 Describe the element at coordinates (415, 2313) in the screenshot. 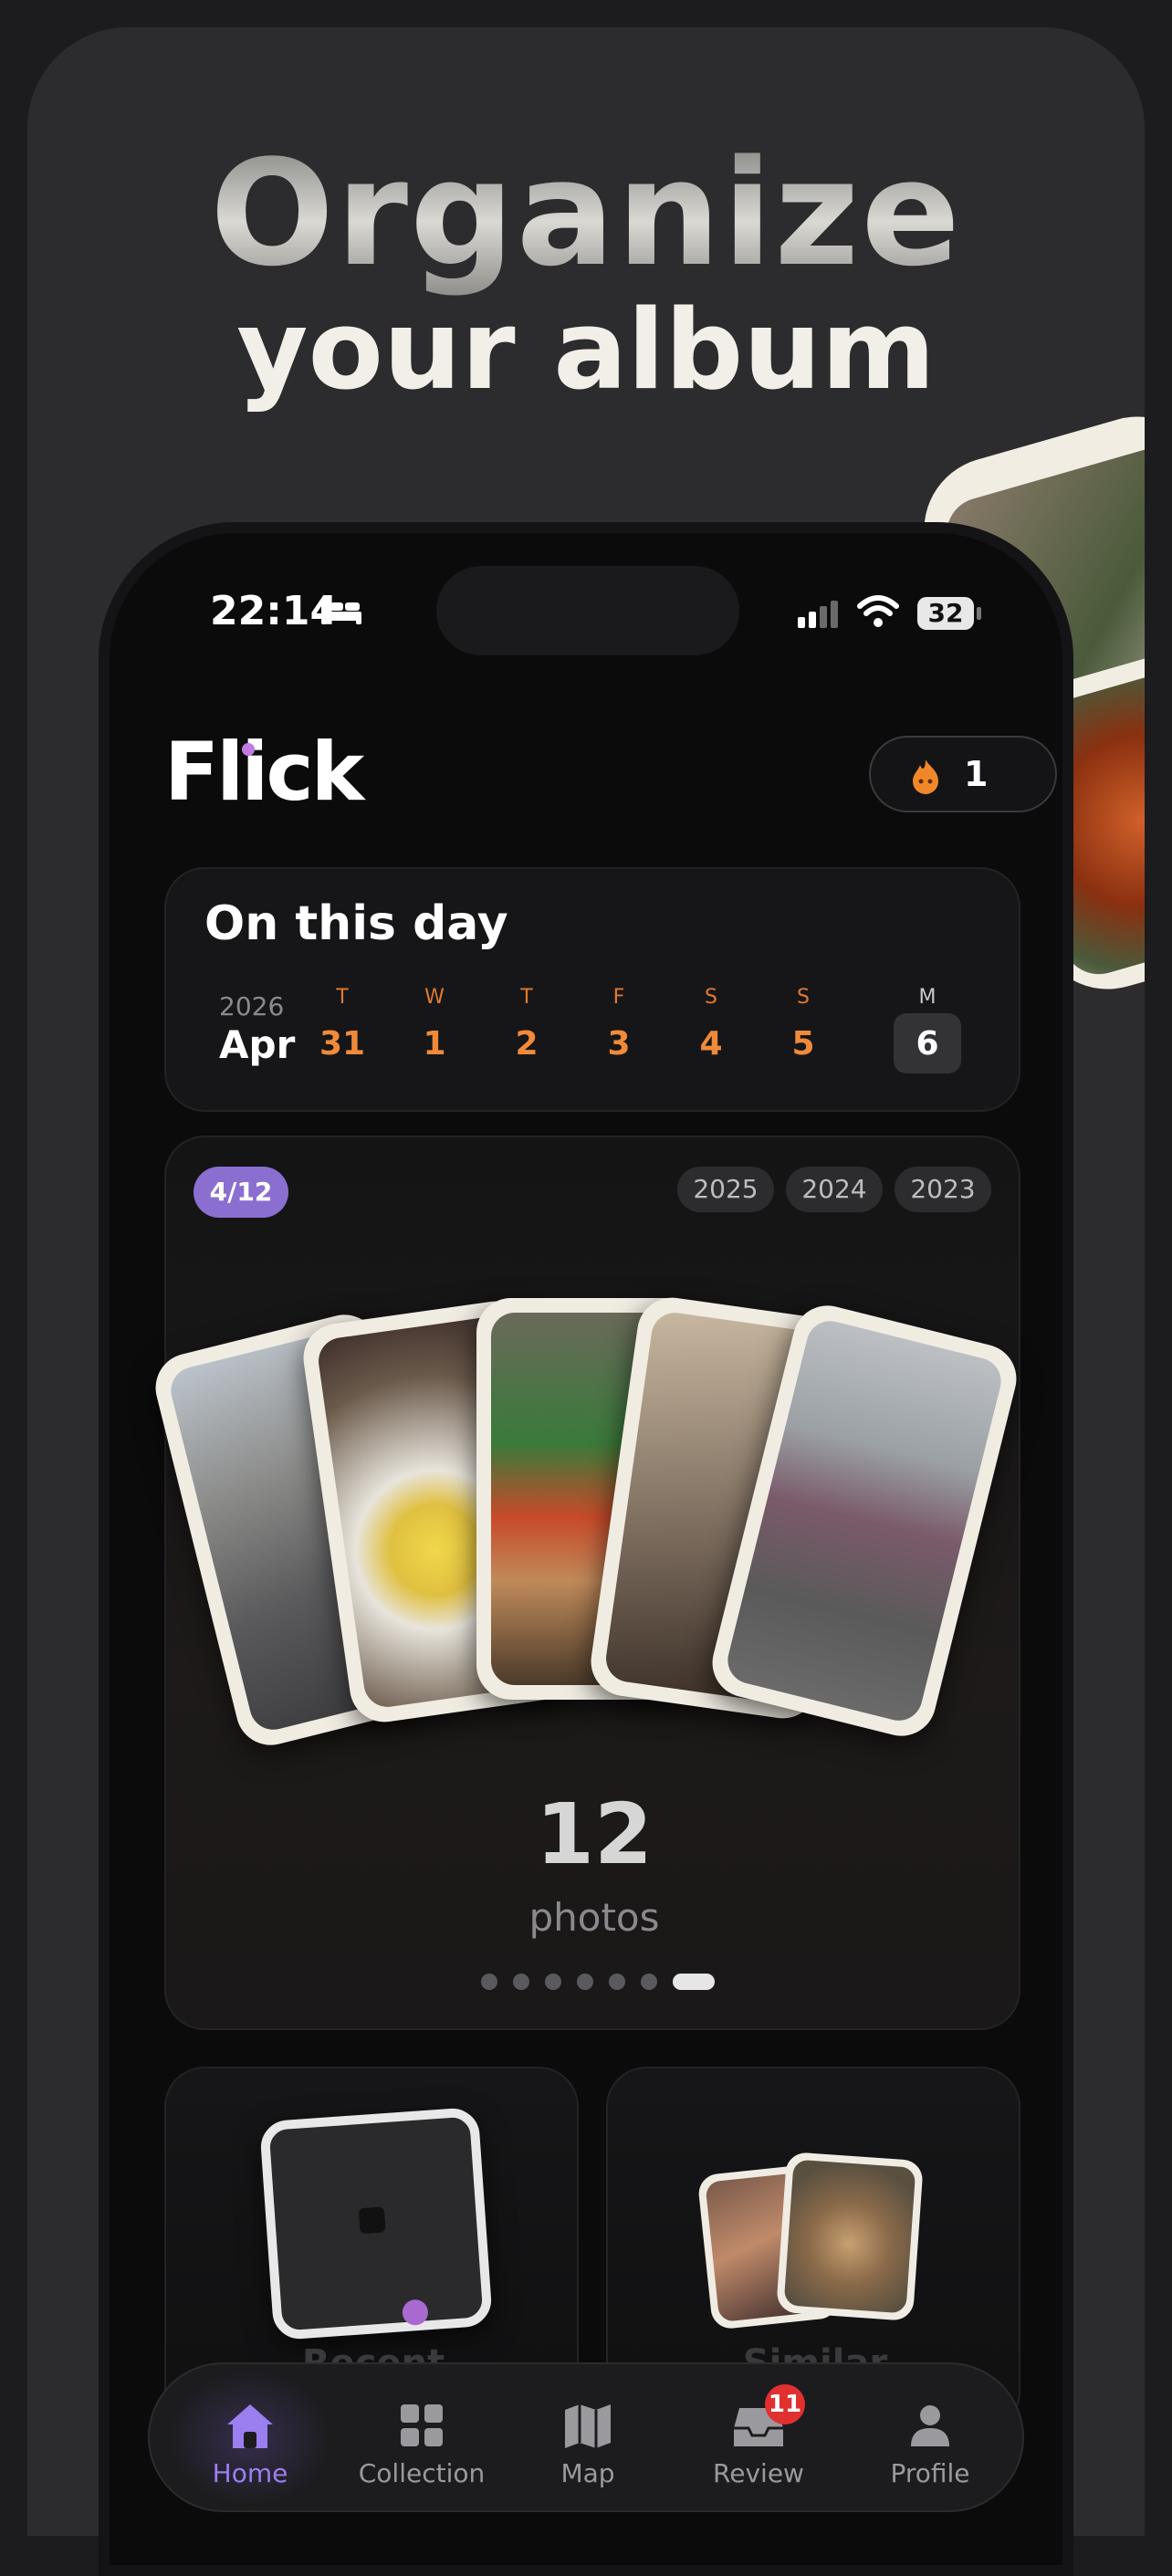

I see `pin-dot` at that location.